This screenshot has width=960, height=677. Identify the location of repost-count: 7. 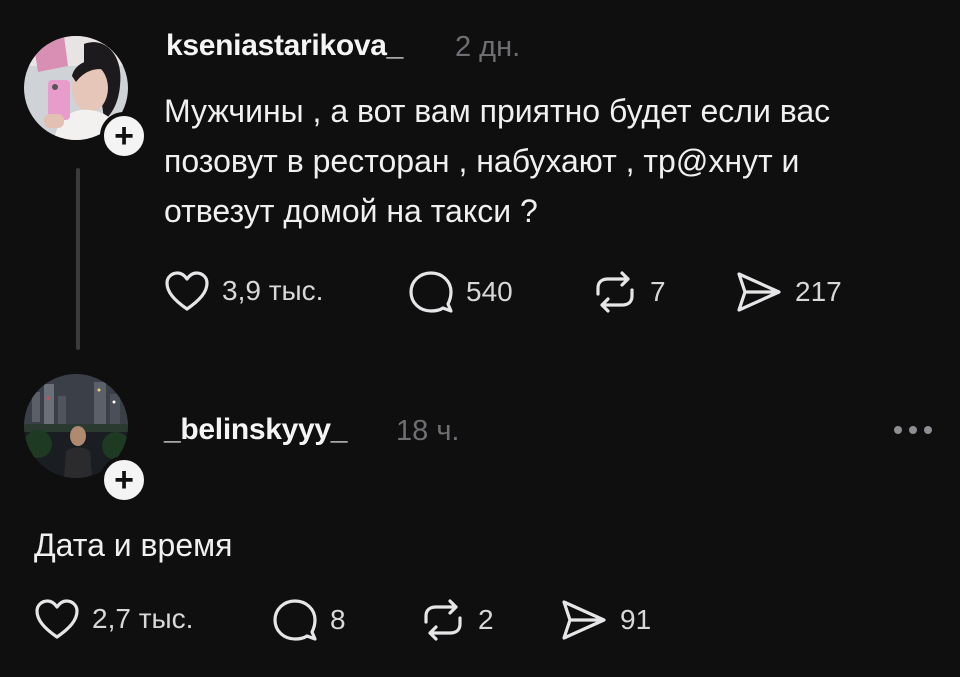
(658, 291).